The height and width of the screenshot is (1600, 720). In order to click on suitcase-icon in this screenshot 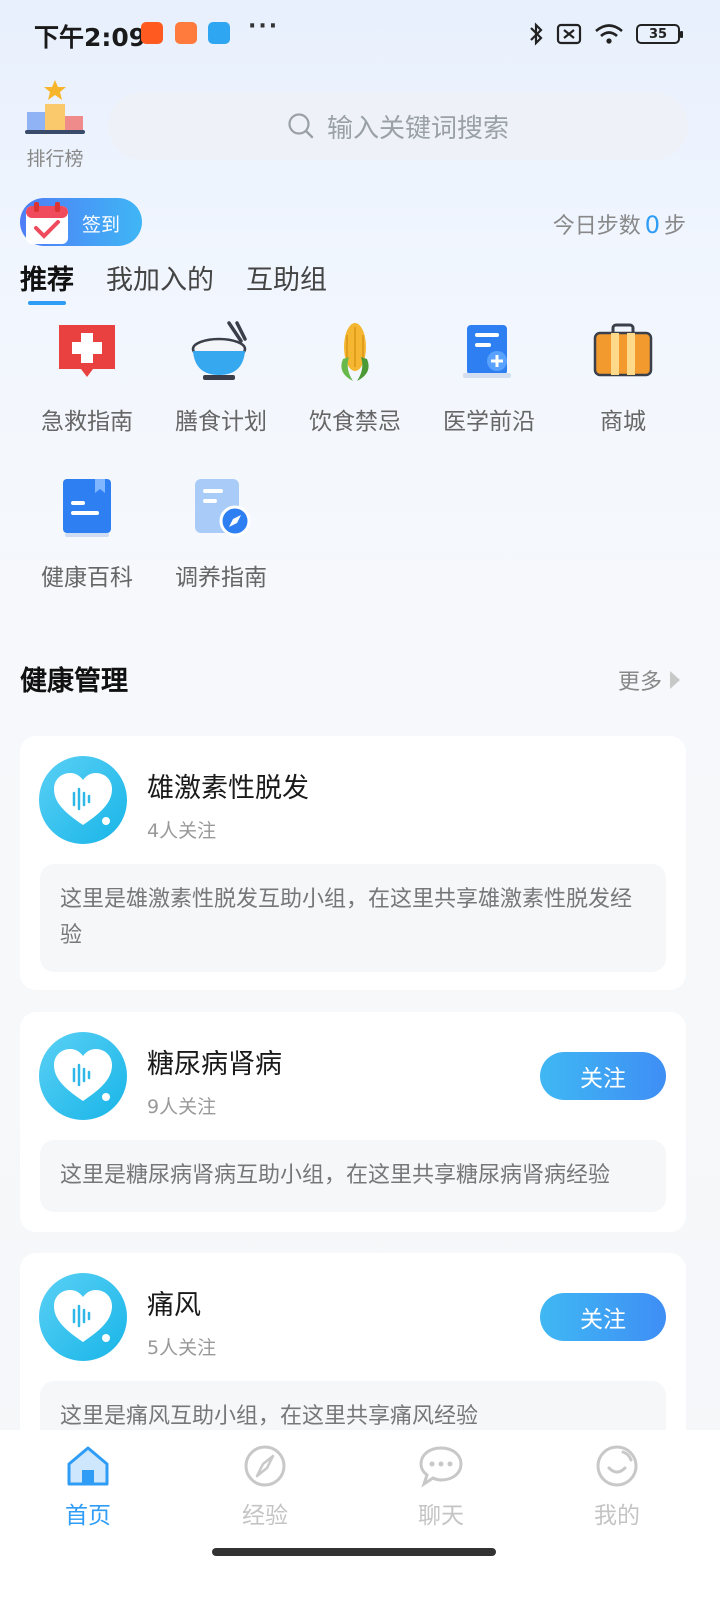, I will do `click(623, 351)`.